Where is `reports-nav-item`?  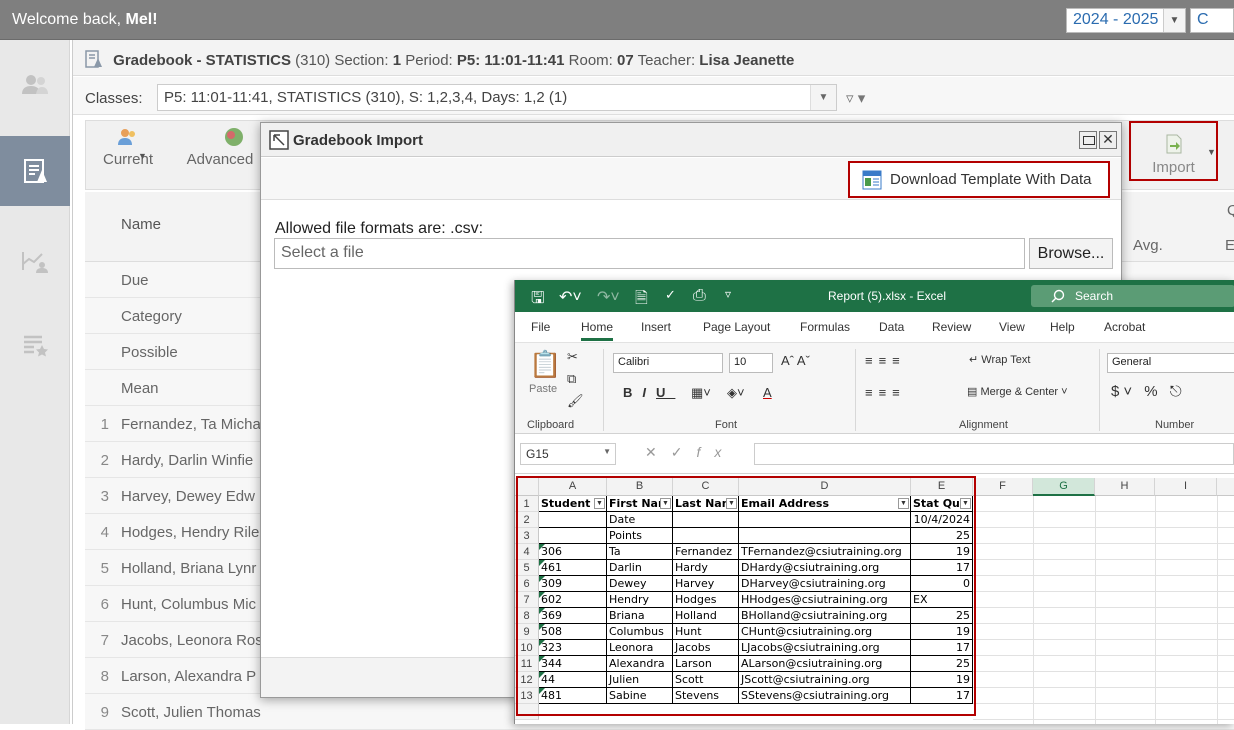 reports-nav-item is located at coordinates (35, 261).